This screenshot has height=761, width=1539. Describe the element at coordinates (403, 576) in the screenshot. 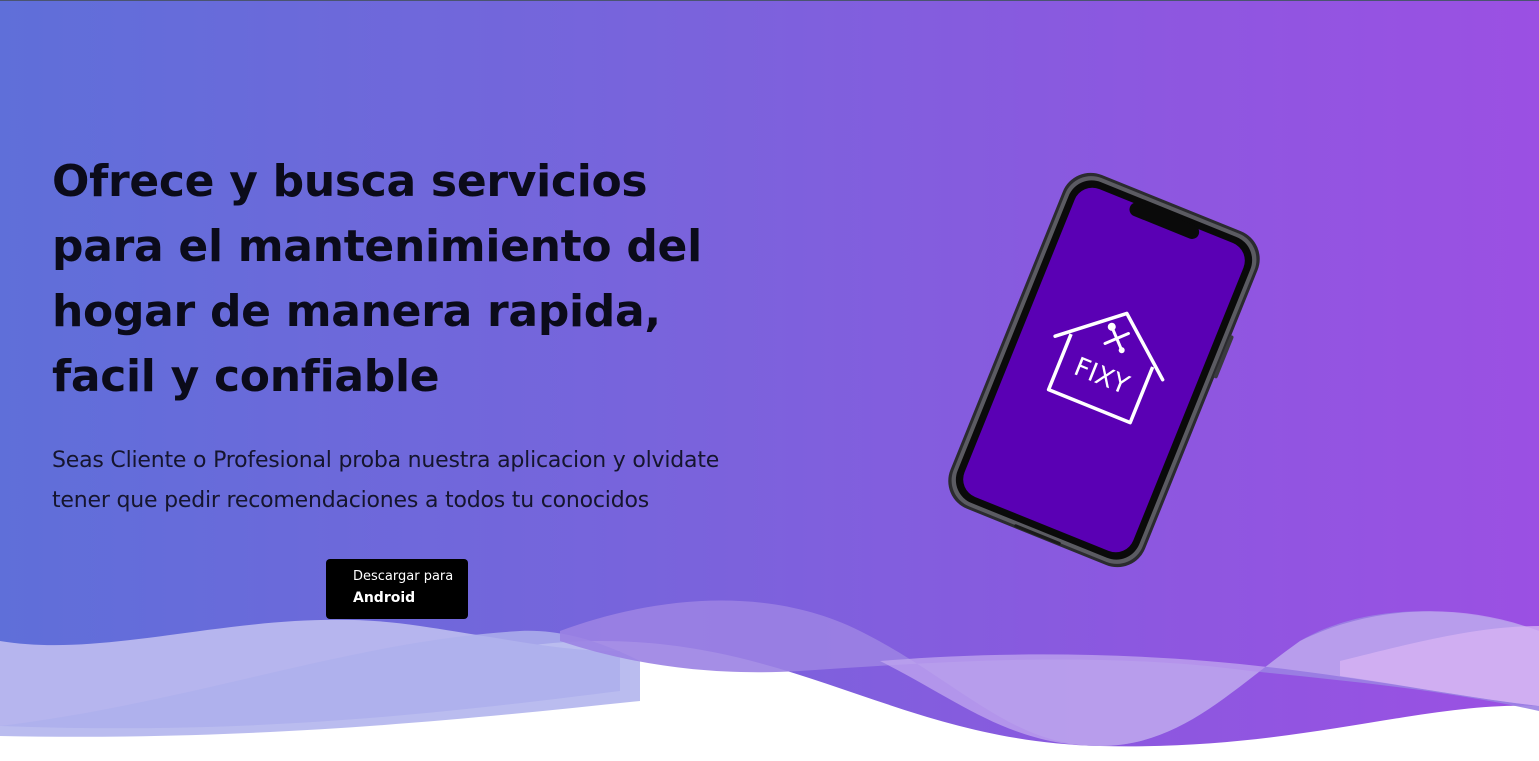

I see `download-button-pre-label: Descargar para` at that location.